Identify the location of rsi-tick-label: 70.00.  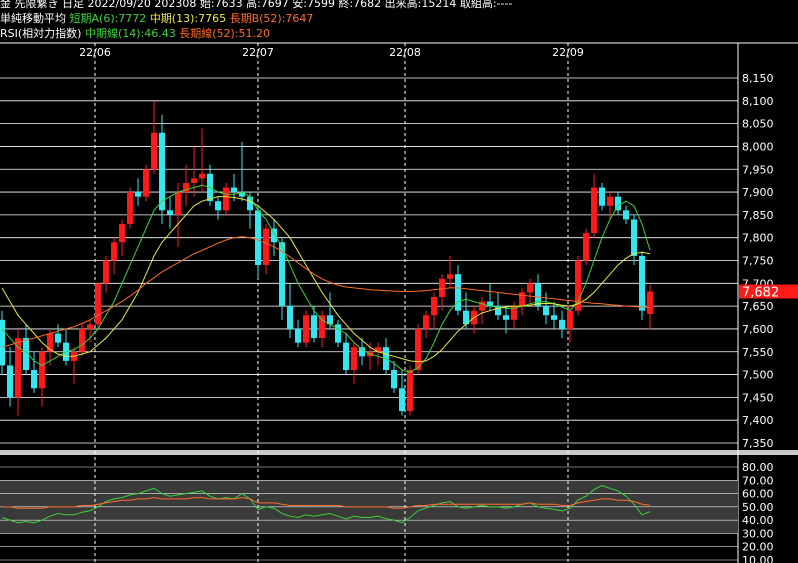
(758, 480).